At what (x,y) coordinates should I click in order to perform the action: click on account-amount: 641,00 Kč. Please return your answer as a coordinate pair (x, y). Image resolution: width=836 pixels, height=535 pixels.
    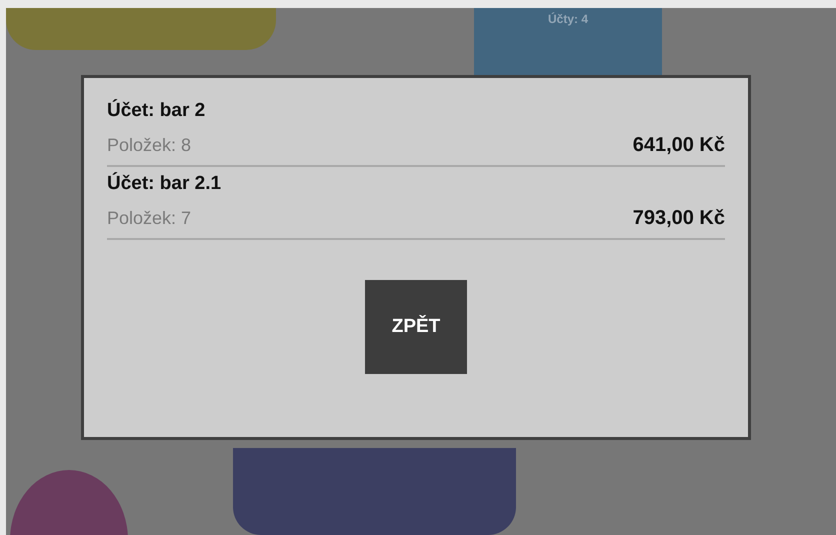
    Looking at the image, I should click on (678, 145).